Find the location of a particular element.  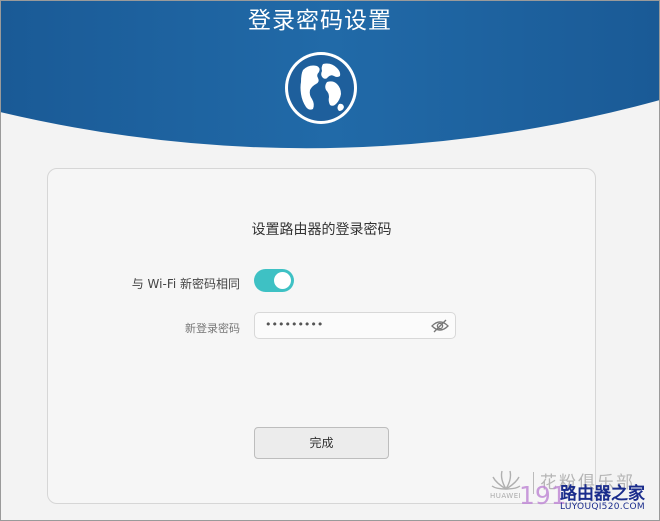

watermark-vendor: HUAWEI is located at coordinates (506, 496).